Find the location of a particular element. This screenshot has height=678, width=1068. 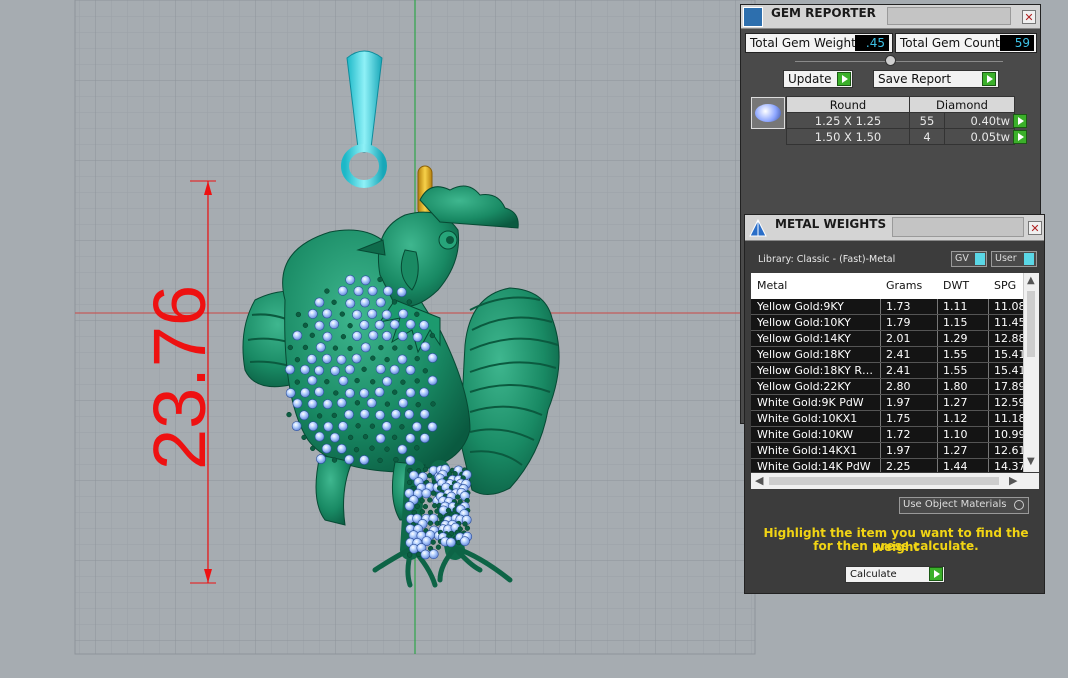

scroll-right-icon: ▶ is located at coordinates (1013, 480).